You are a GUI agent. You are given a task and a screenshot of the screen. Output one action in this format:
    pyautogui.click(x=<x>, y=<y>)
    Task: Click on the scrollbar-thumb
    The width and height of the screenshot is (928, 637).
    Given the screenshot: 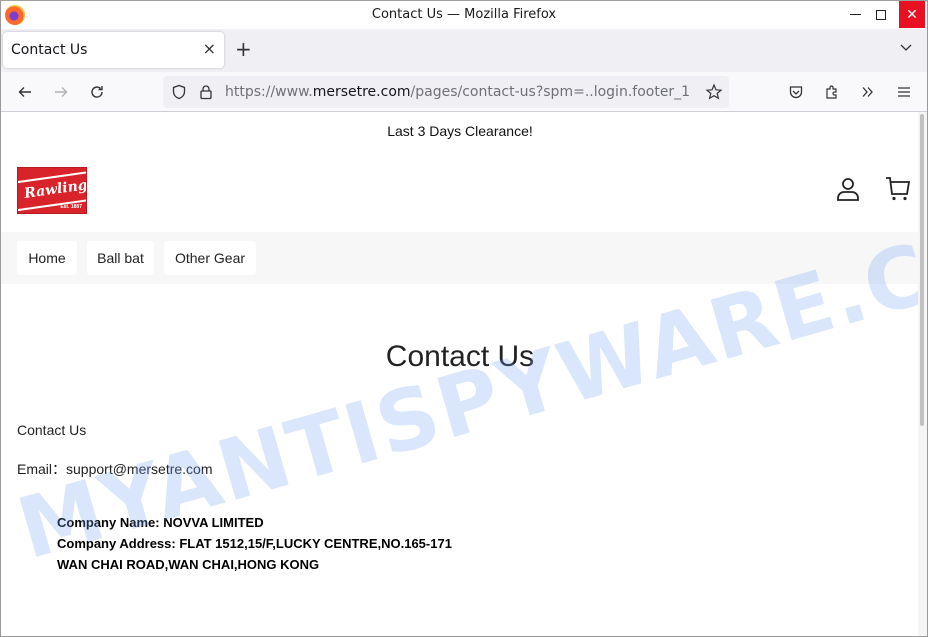 What is the action you would take?
    pyautogui.click(x=922, y=270)
    